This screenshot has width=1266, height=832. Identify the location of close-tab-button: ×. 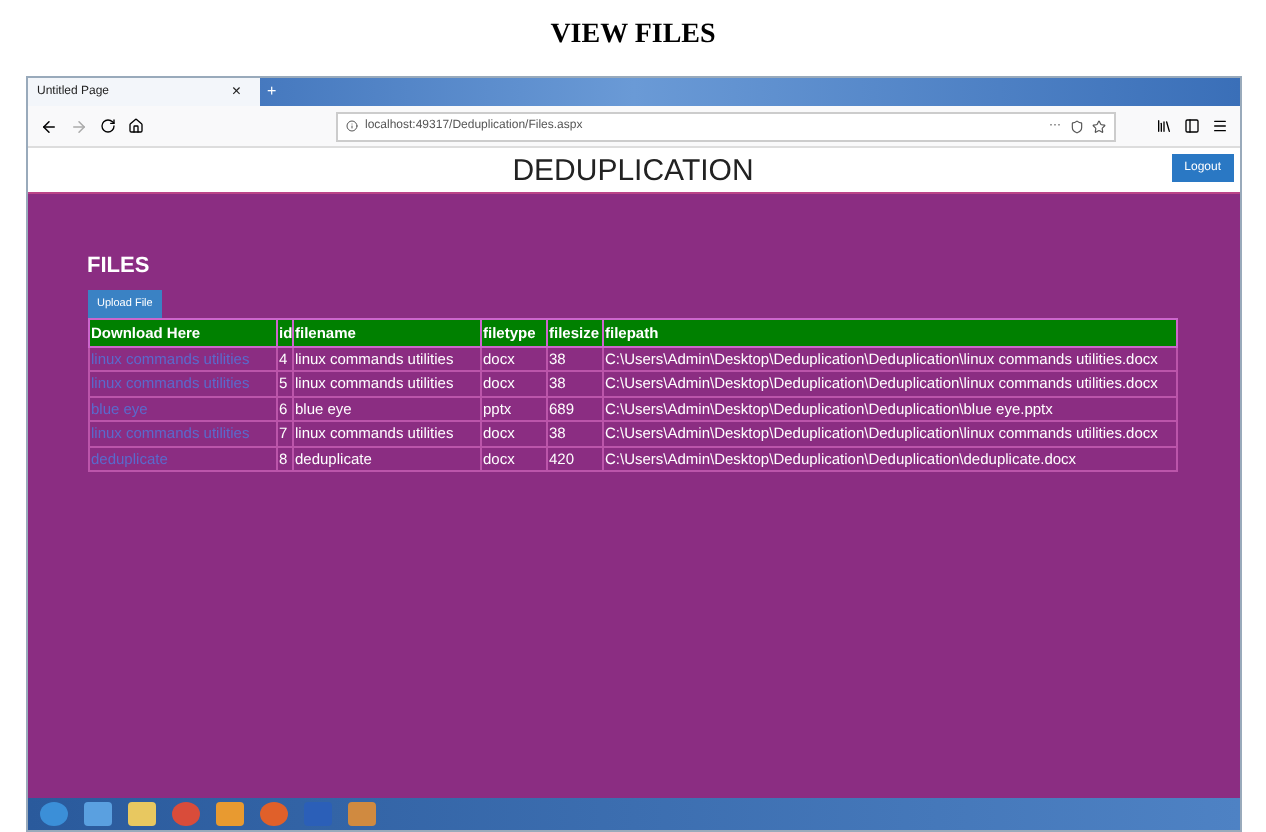
(236, 92).